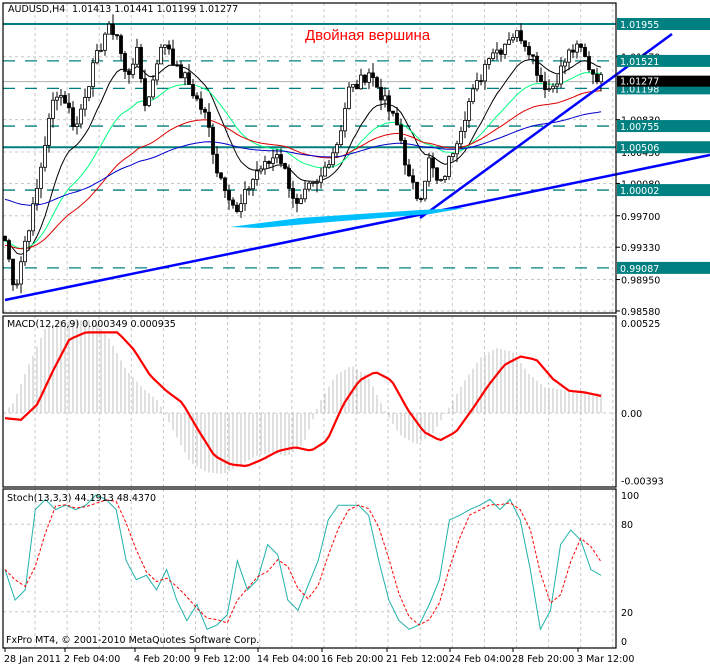 This screenshot has width=710, height=665. I want to click on level-label: 1.00755, so click(639, 127).